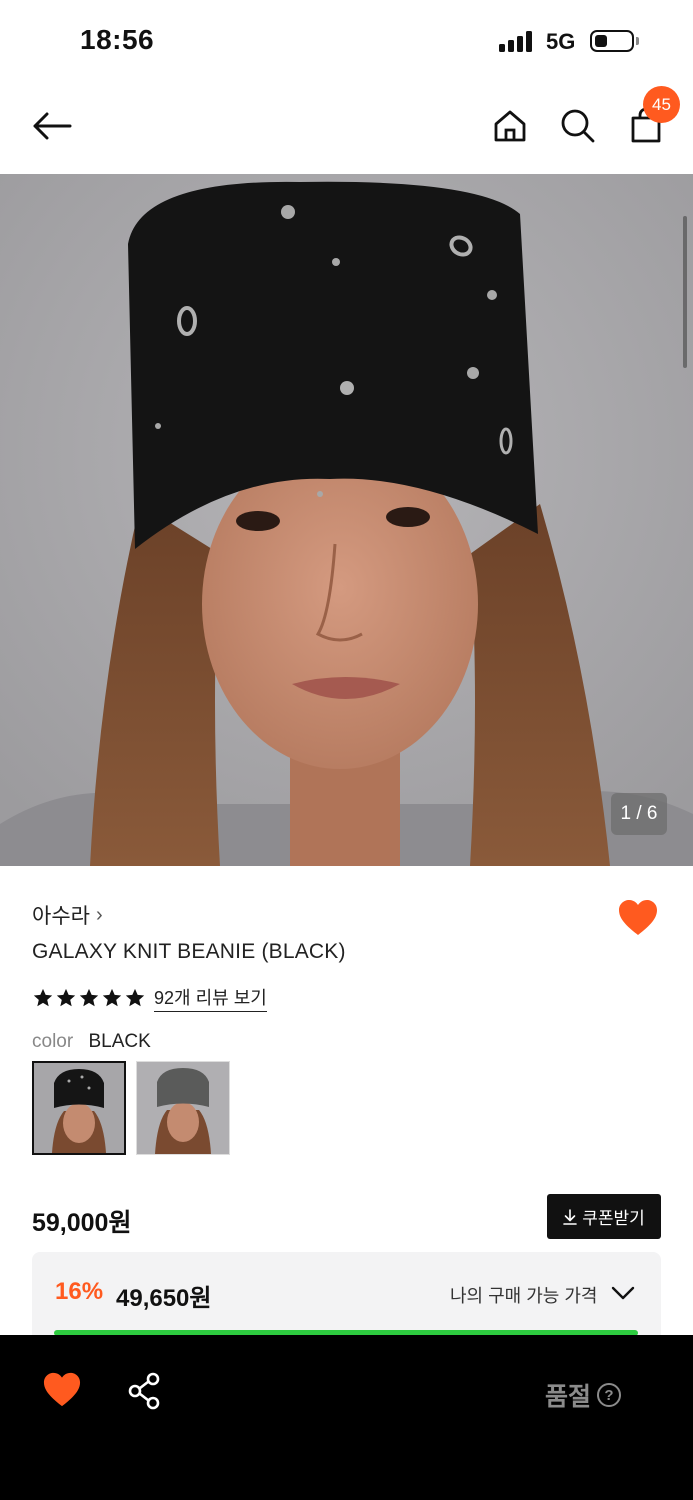 The image size is (693, 1500). I want to click on grey-beanie-thumbnail, so click(183, 1108).